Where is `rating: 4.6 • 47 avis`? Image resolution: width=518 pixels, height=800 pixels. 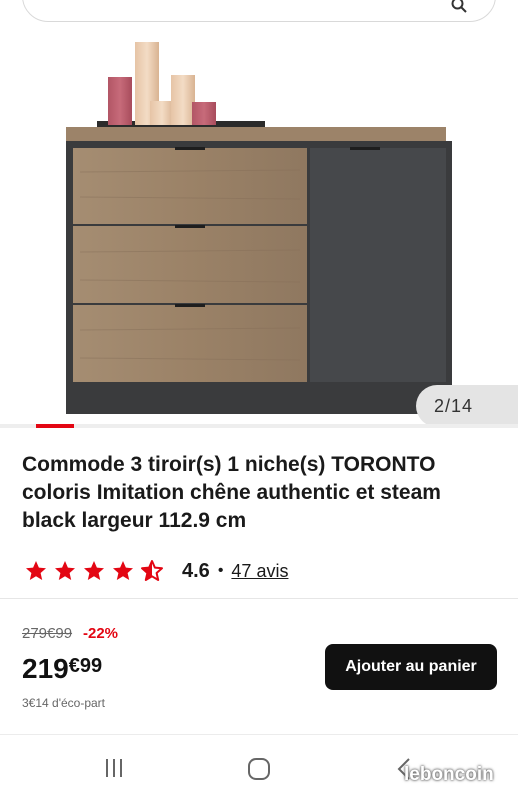 rating: 4.6 • 47 avis is located at coordinates (156, 571).